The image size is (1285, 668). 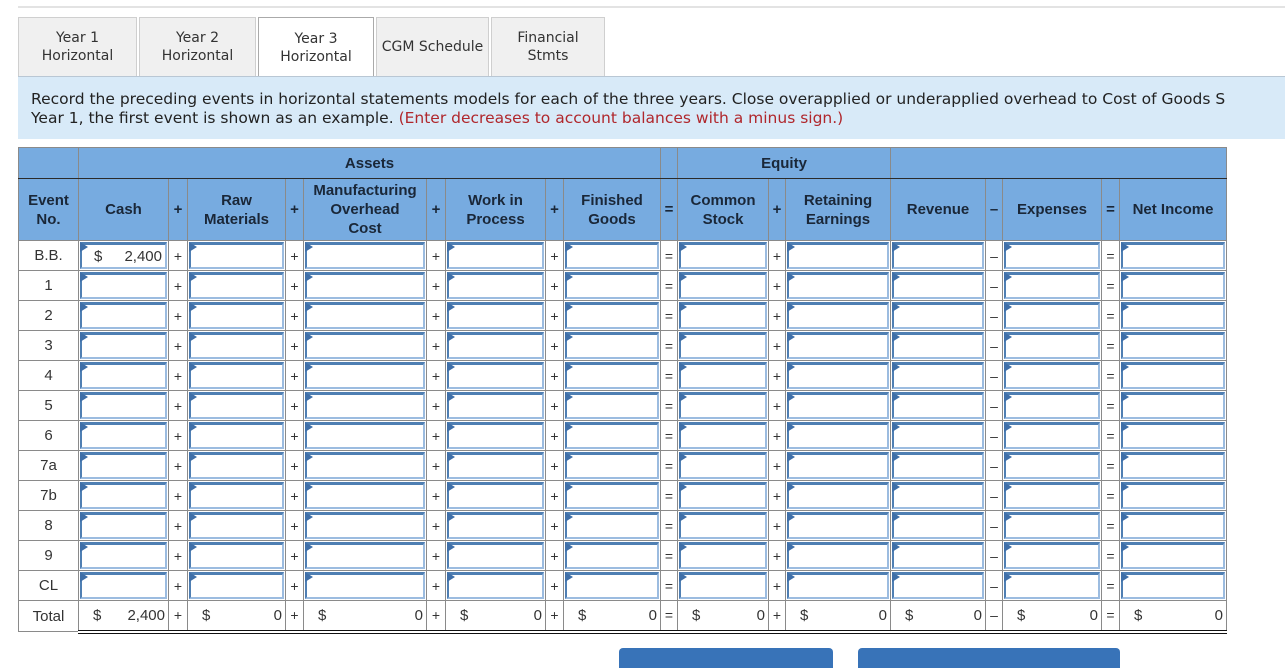 I want to click on tab-year-1-horizontal: Year 1 Horizontal, so click(x=77, y=46).